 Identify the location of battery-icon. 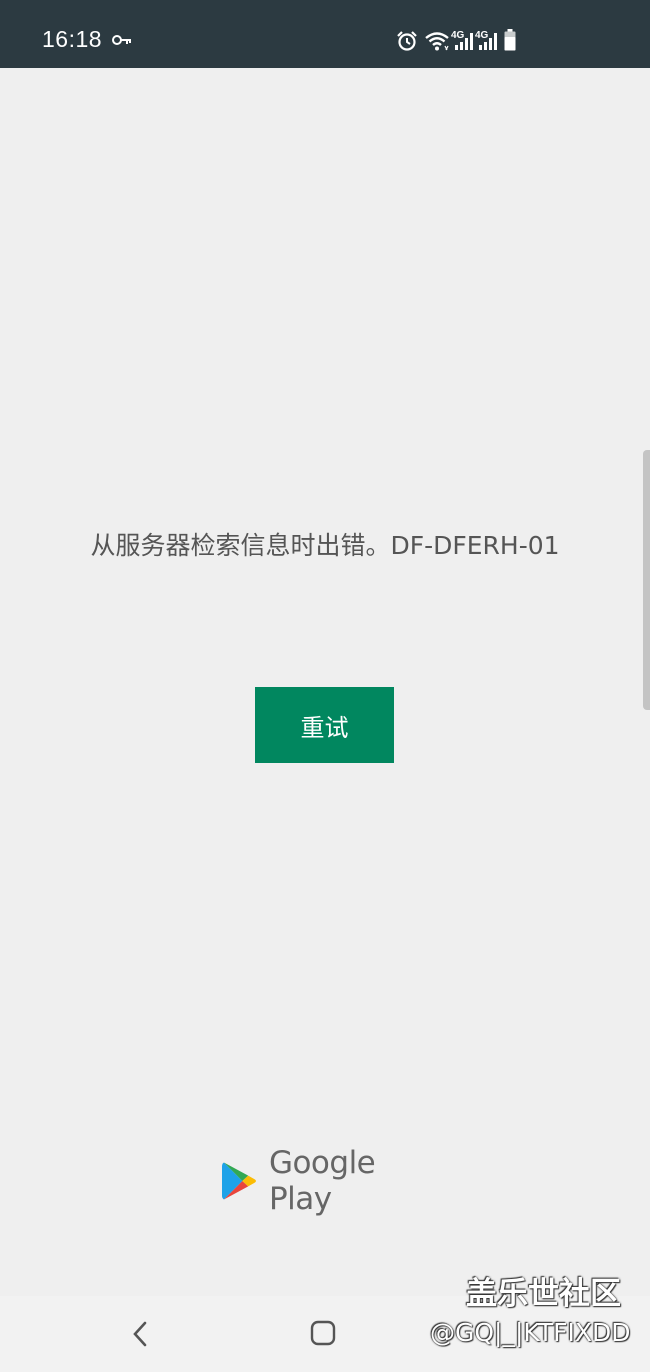
(510, 40).